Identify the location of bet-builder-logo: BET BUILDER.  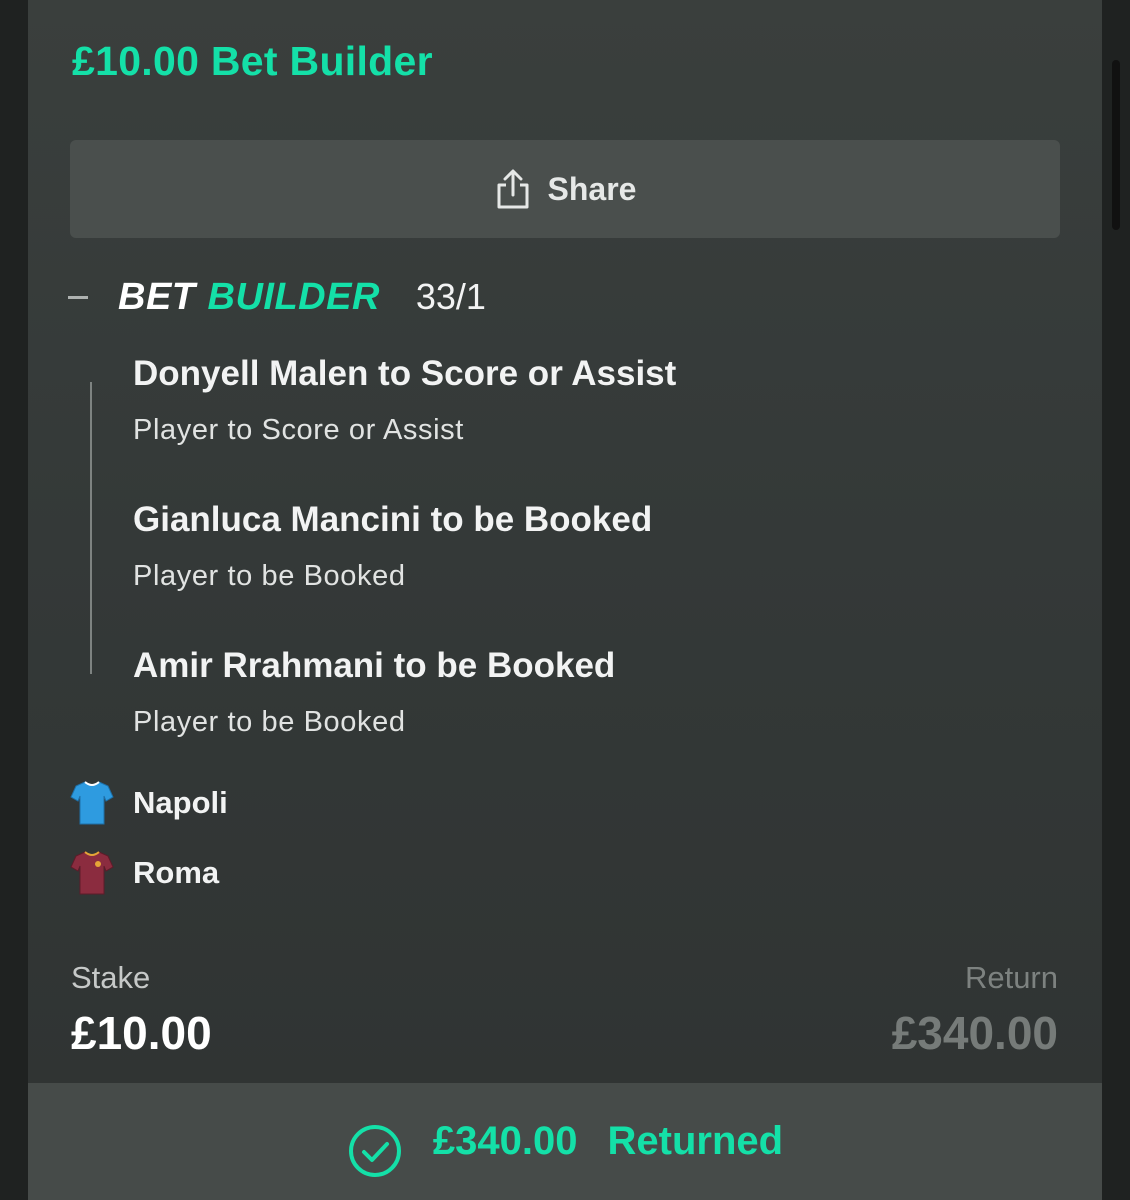
(249, 297).